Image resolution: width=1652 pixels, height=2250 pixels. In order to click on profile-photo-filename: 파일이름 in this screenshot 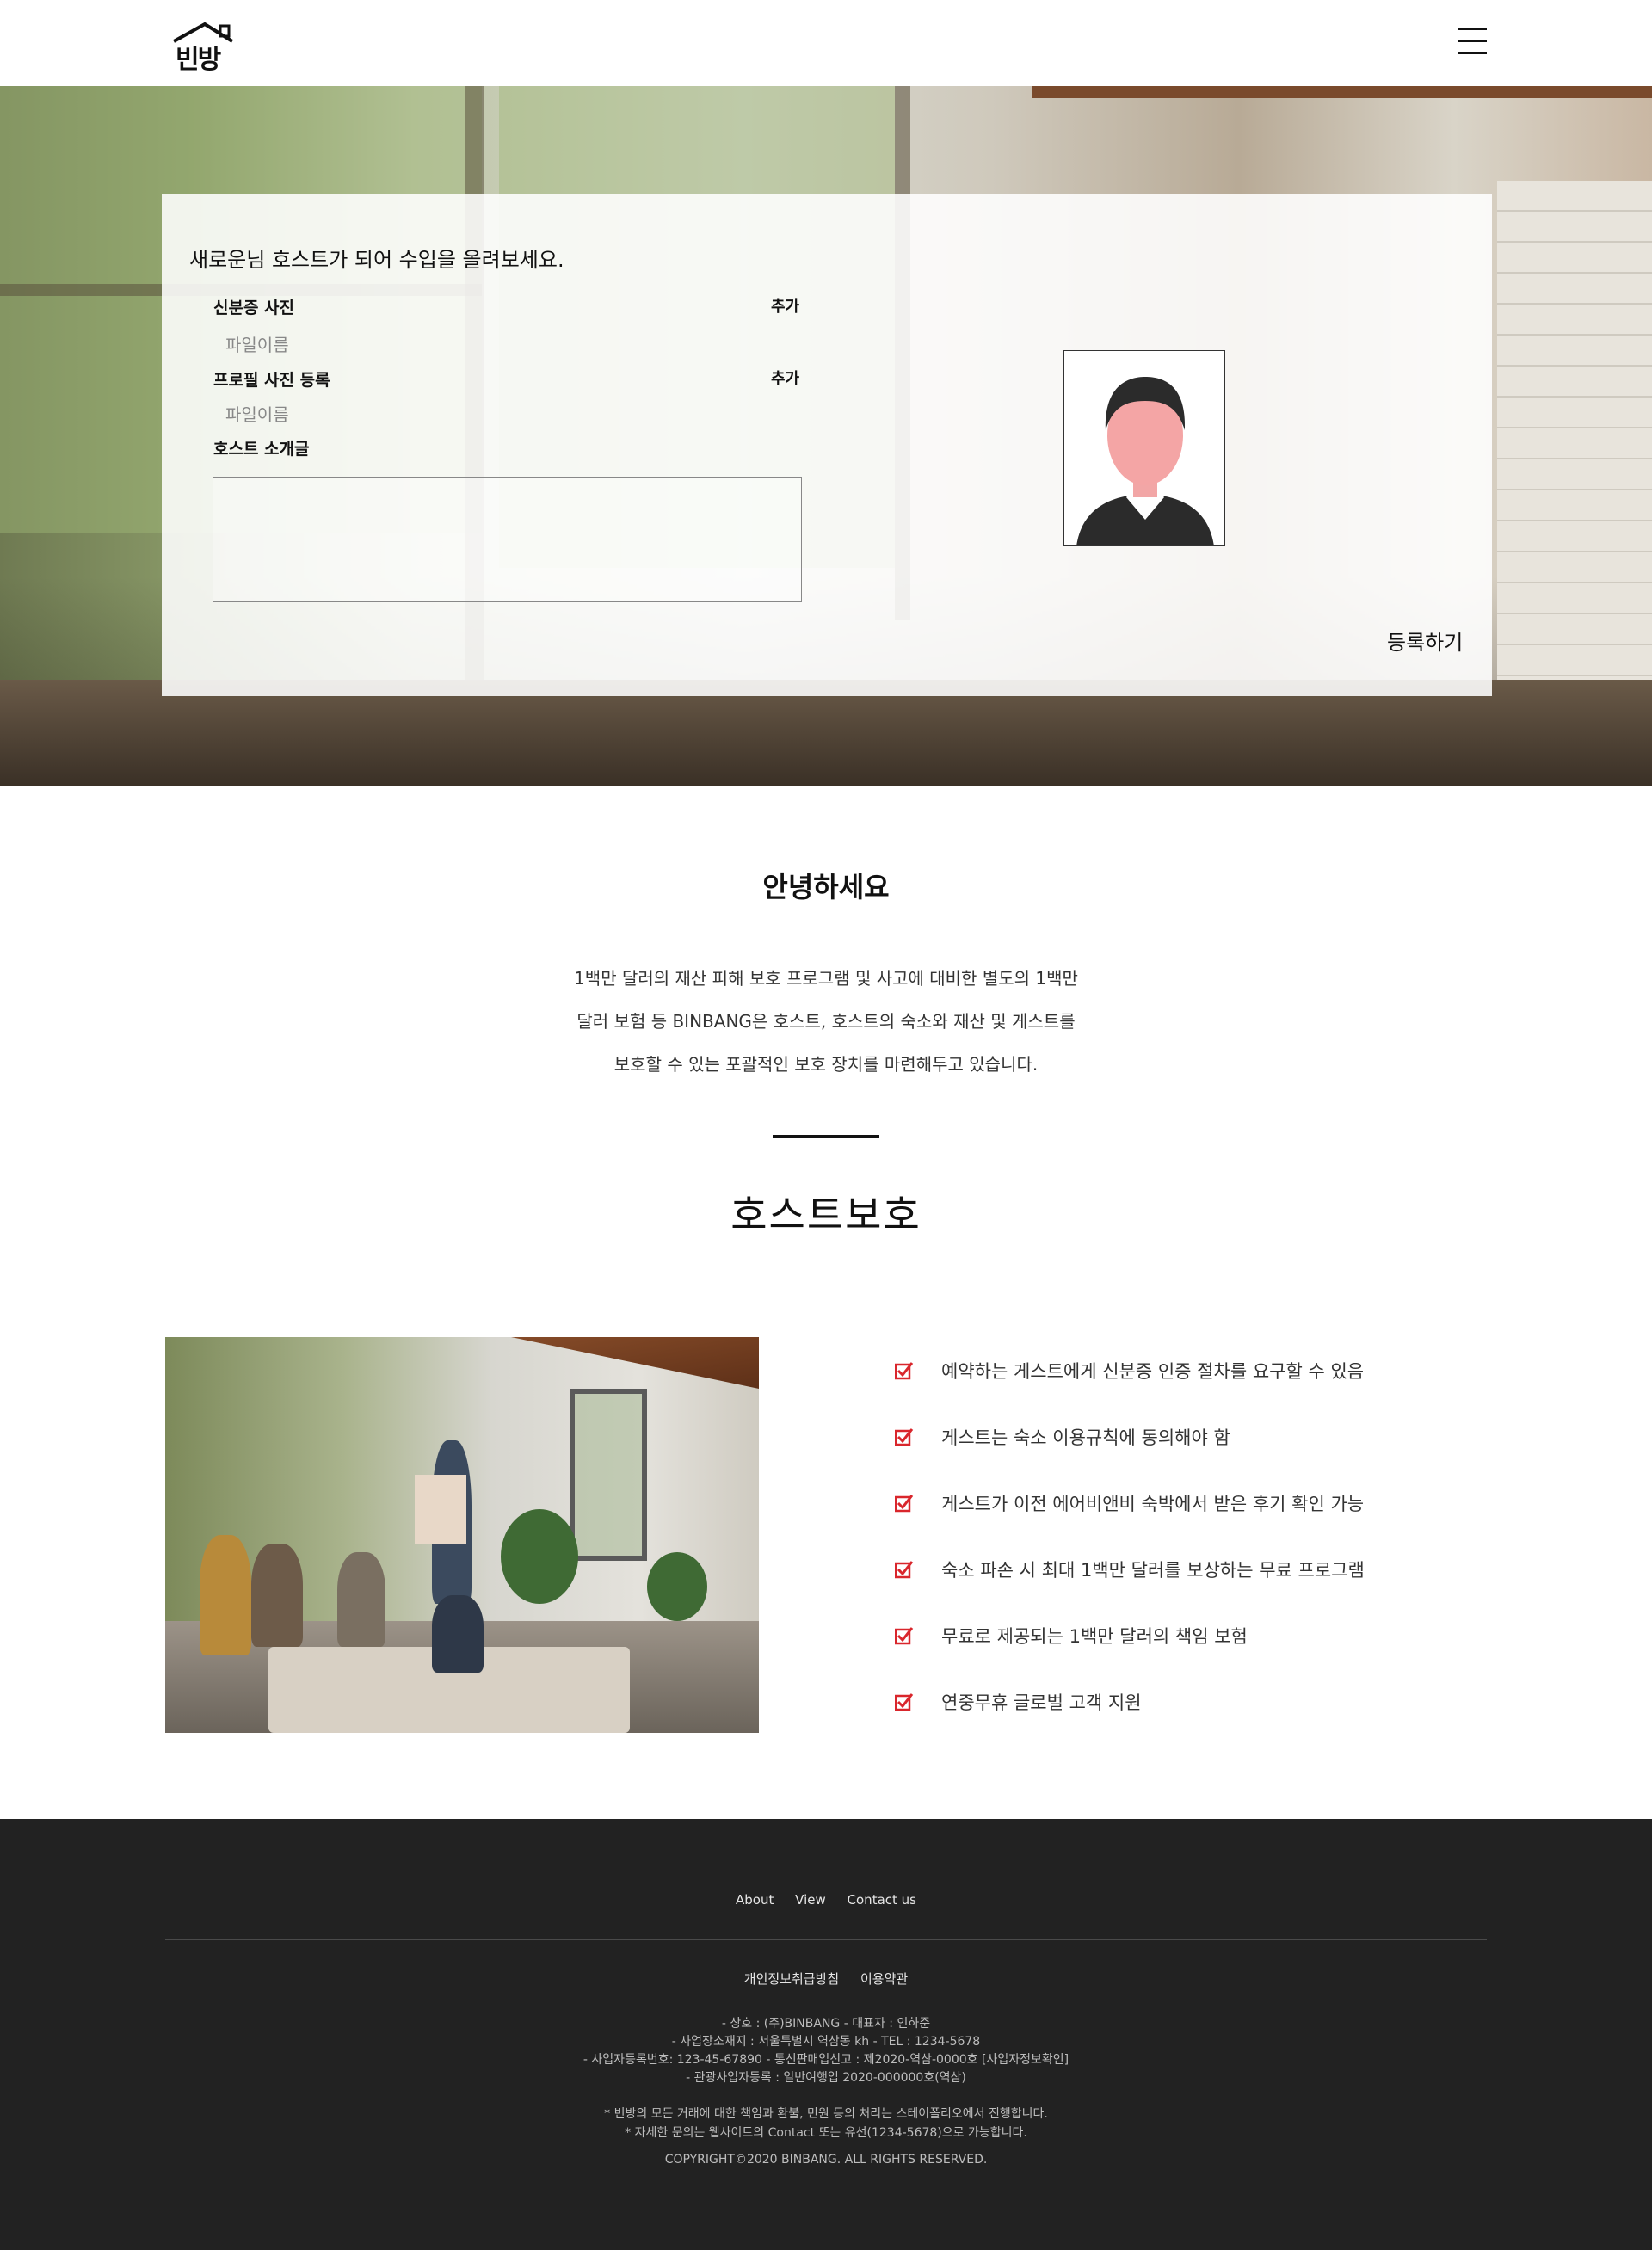, I will do `click(257, 415)`.